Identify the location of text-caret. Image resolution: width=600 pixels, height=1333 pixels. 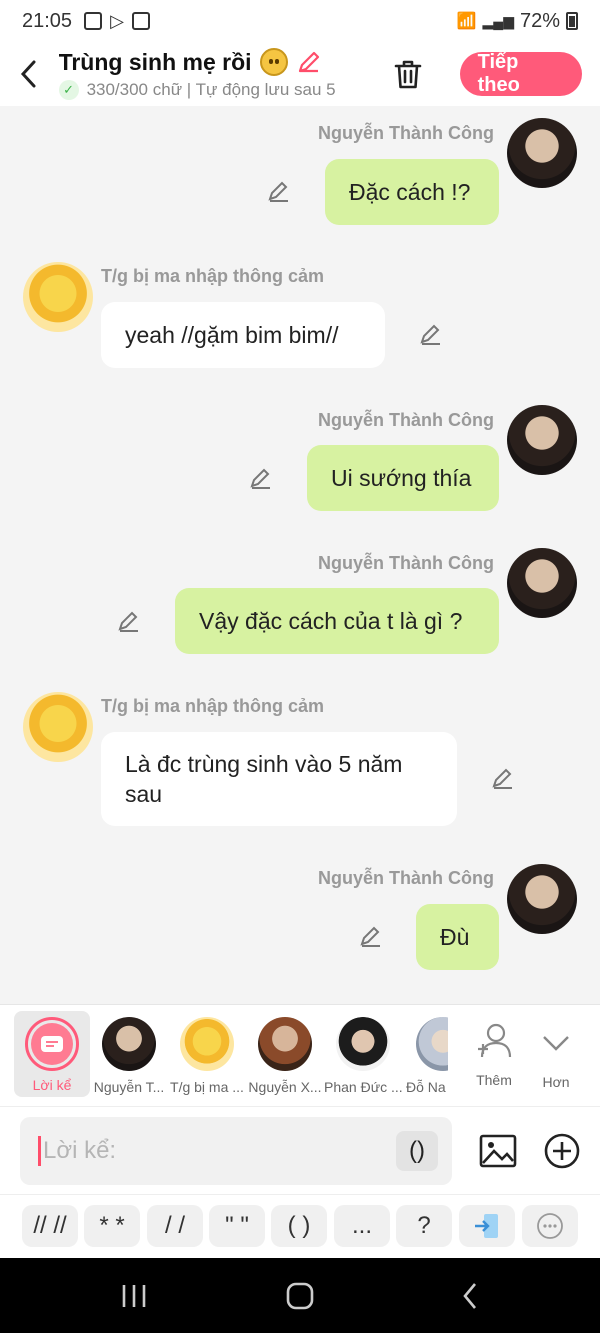
(39, 1151).